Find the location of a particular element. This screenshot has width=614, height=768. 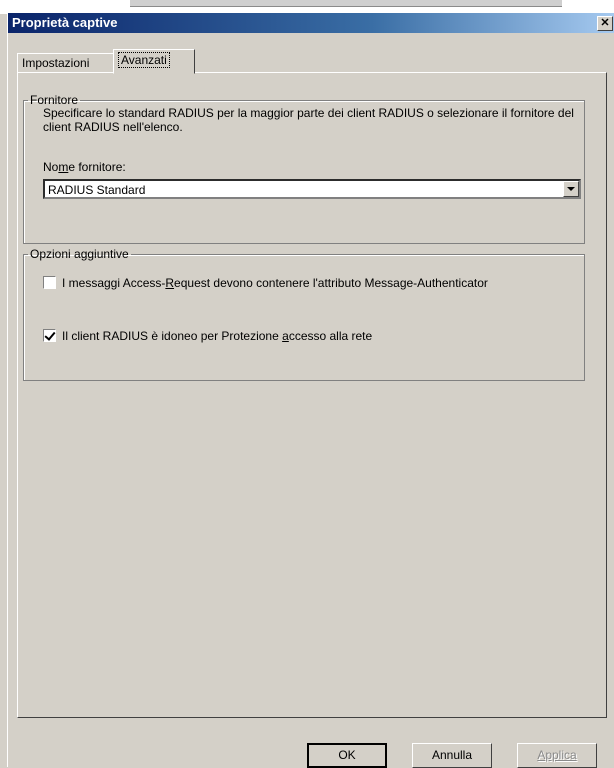

vendor-select: RADIUS Standard is located at coordinates (312, 189).